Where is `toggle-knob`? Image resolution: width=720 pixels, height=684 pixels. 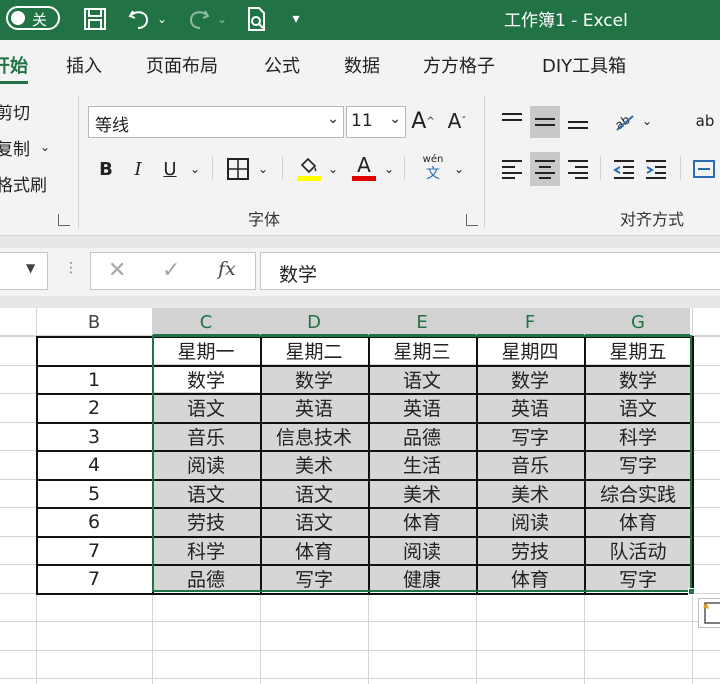 toggle-knob is located at coordinates (18, 18).